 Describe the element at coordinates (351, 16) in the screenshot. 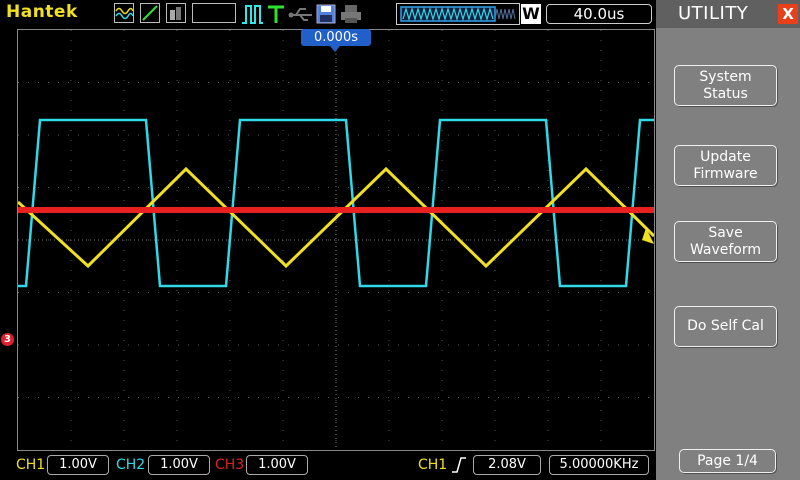

I see `printer-icon` at that location.